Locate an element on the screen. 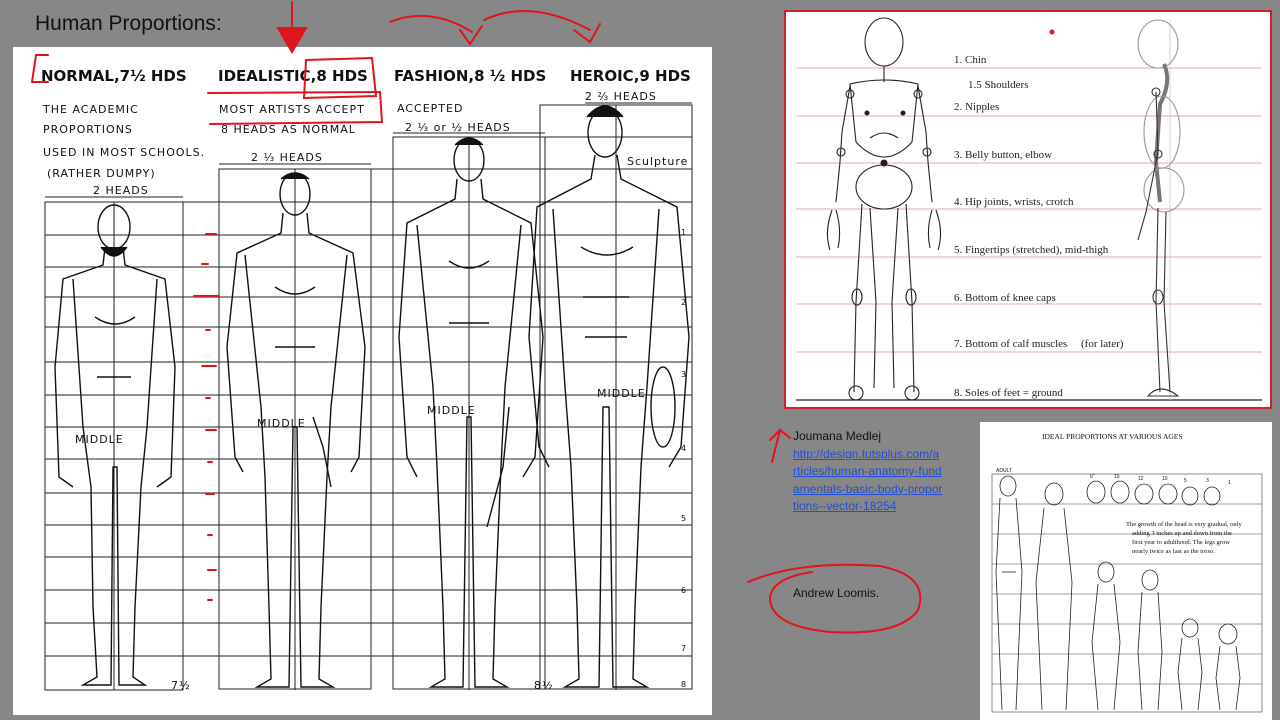  label-belly-button: 3. Belly button, elbow is located at coordinates (1003, 155).